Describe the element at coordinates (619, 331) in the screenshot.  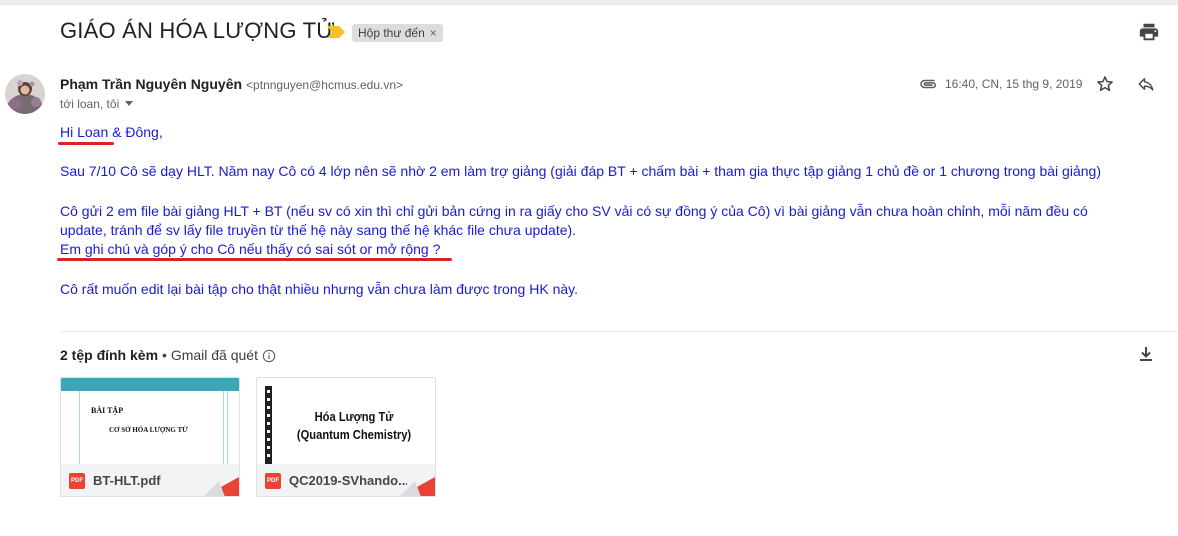
I see `attachments-divider` at that location.